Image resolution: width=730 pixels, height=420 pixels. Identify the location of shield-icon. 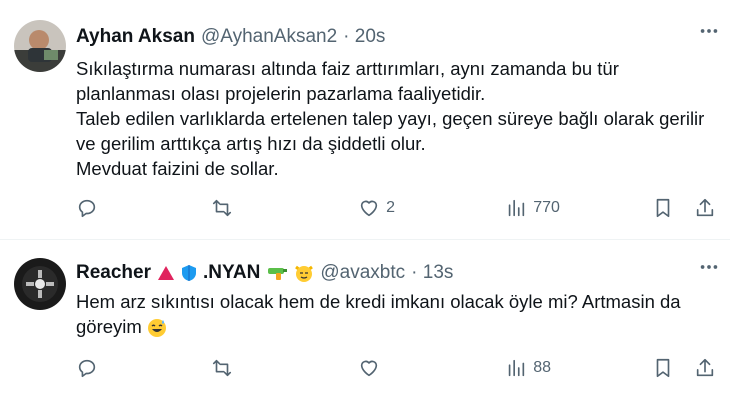
(189, 273).